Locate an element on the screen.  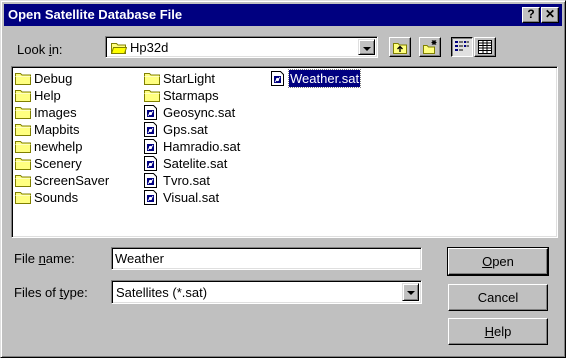
details-view-button is located at coordinates (485, 47).